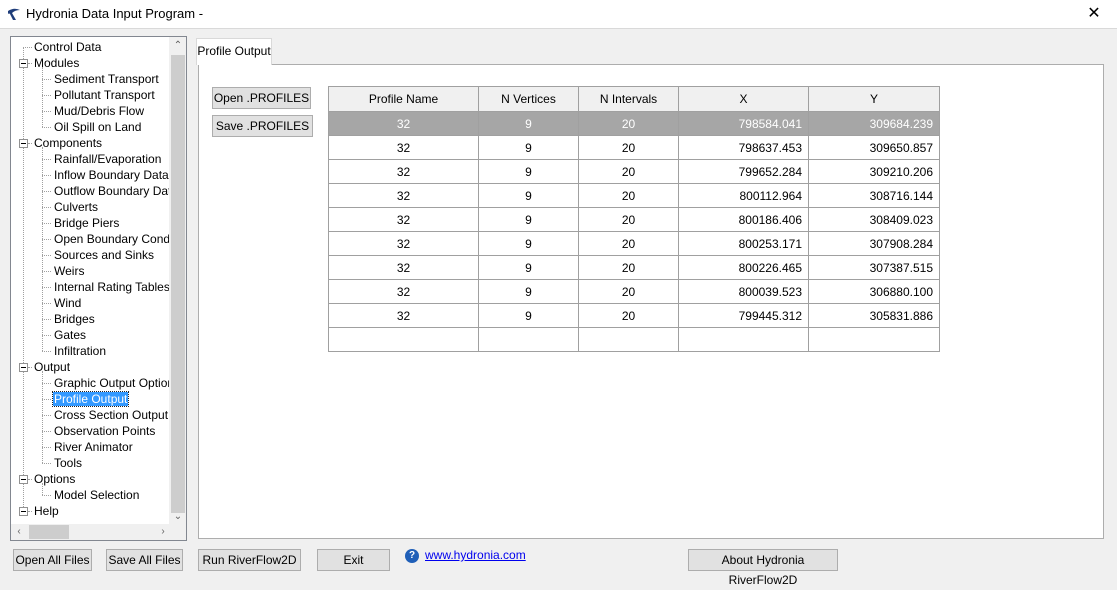 The width and height of the screenshot is (1117, 590). I want to click on table-cell: 798637.453, so click(743, 147).